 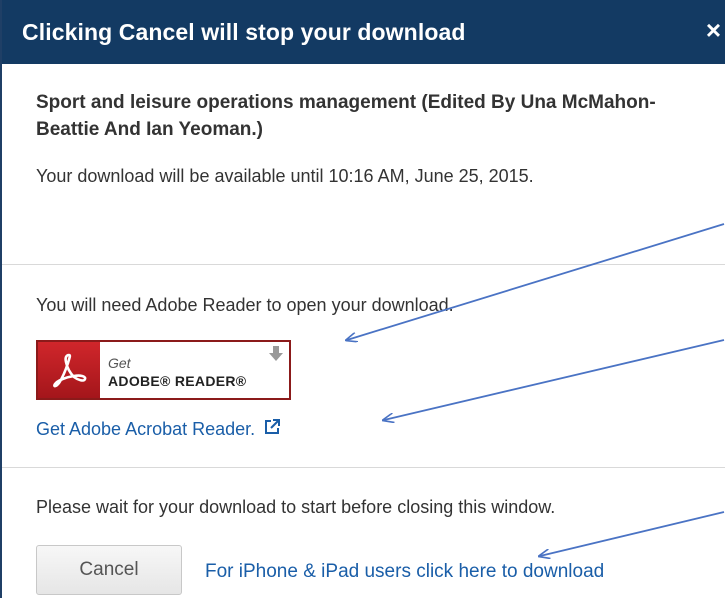 I want to click on adobe-acrobat-logo-icon, so click(x=69, y=370).